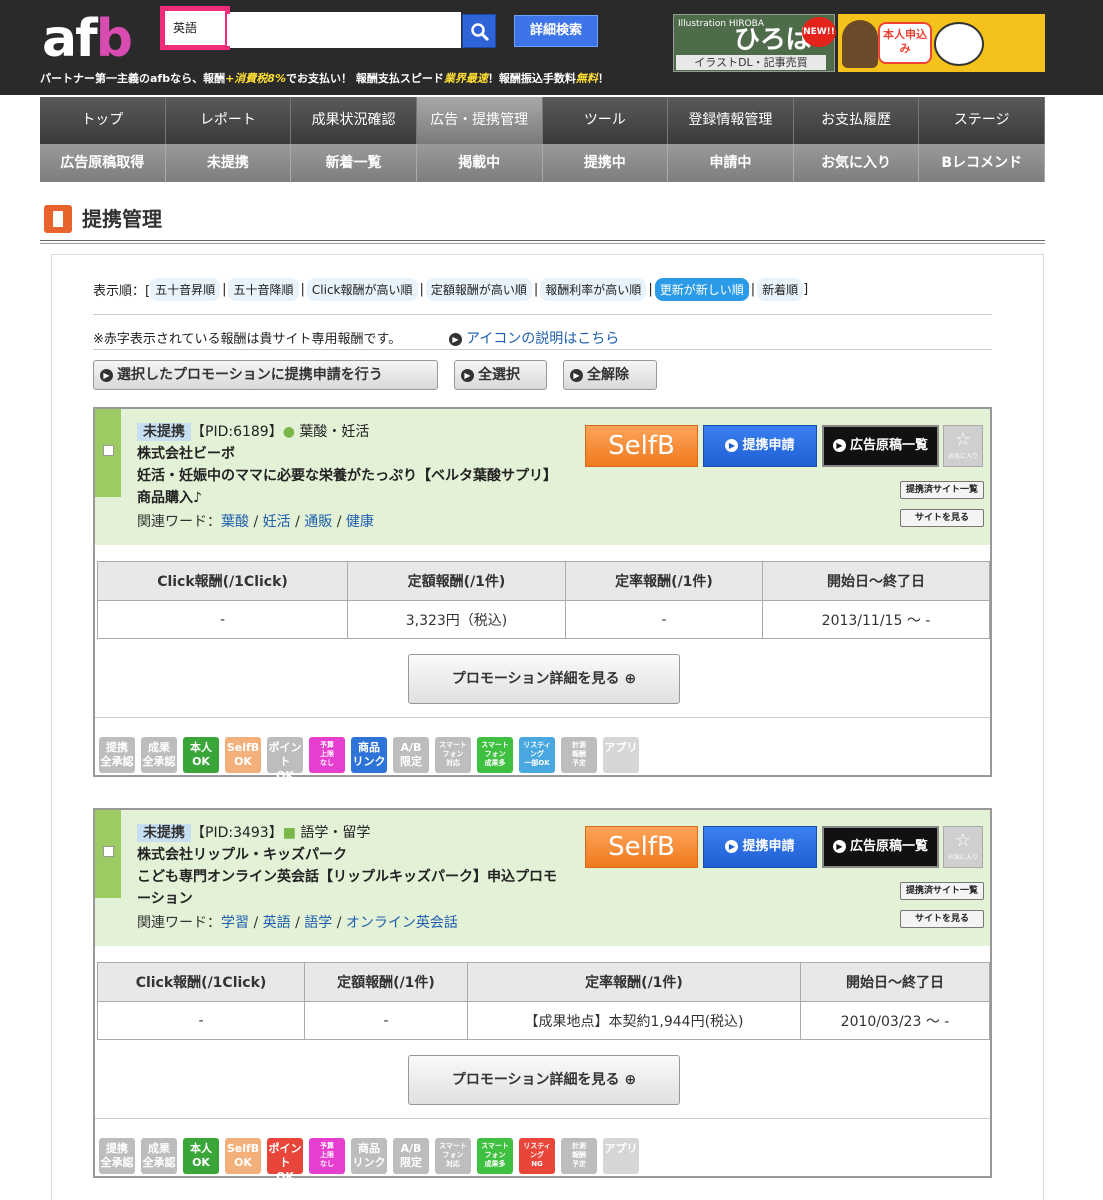 Image resolution: width=1103 pixels, height=1200 pixels. What do you see at coordinates (318, 522) in the screenshot?
I see `keyword-link: 通販` at bounding box center [318, 522].